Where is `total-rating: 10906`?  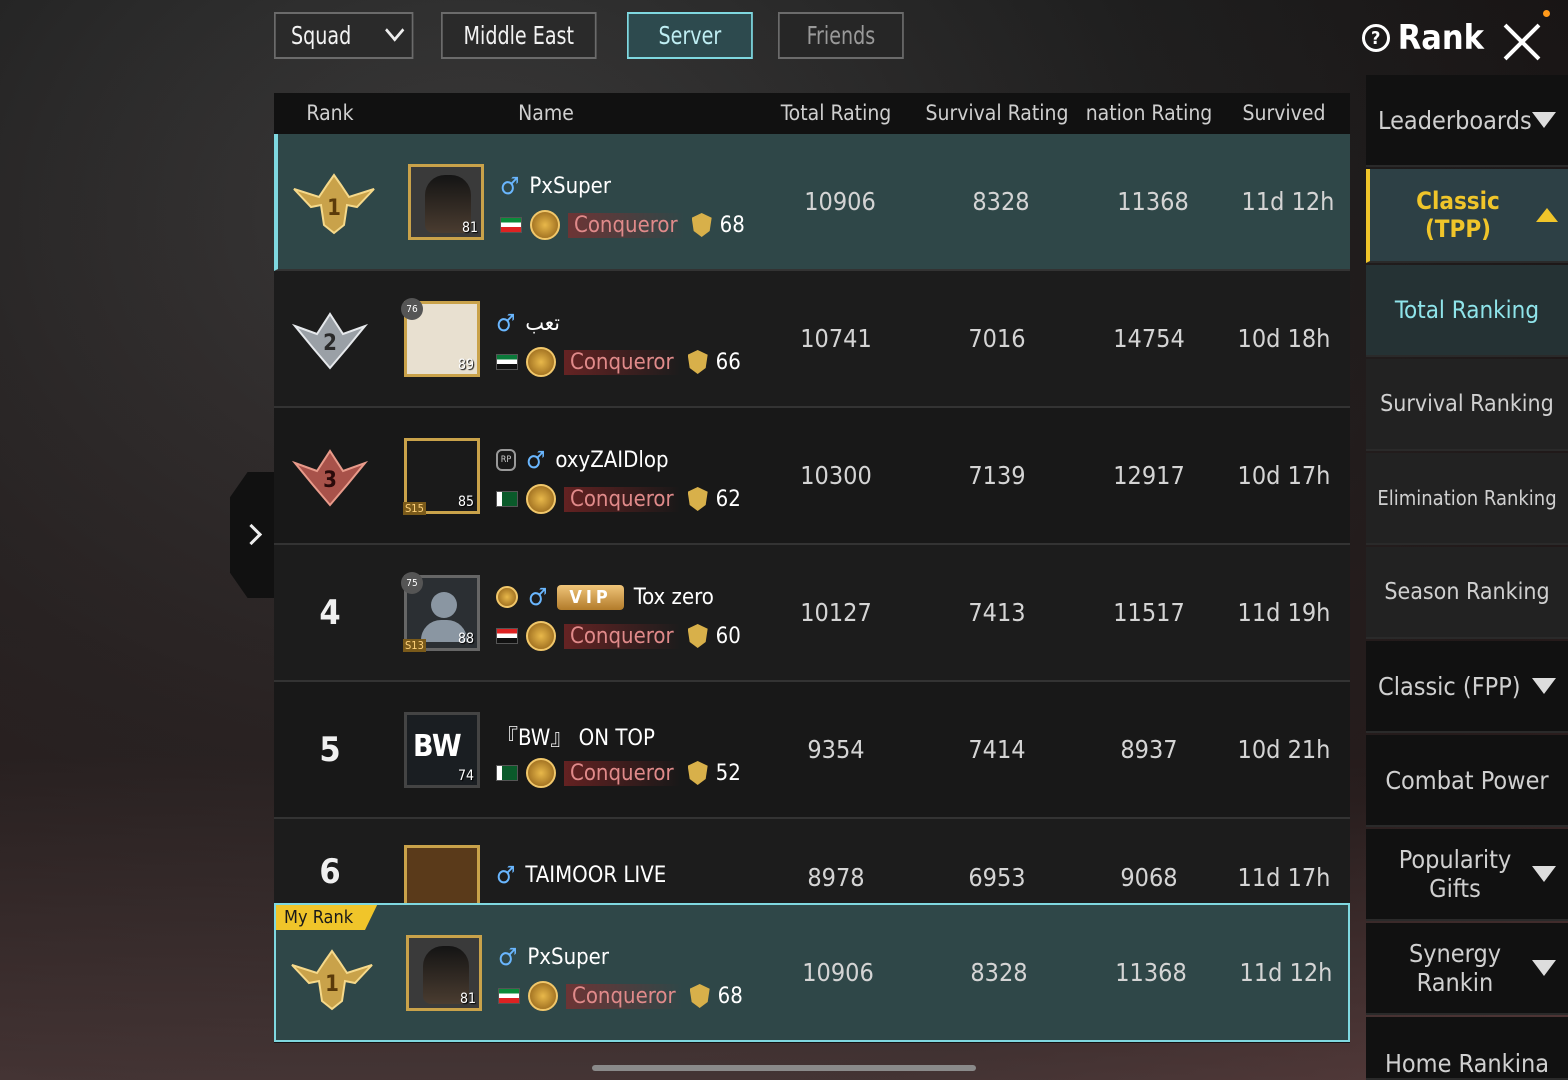 total-rating: 10906 is located at coordinates (840, 201).